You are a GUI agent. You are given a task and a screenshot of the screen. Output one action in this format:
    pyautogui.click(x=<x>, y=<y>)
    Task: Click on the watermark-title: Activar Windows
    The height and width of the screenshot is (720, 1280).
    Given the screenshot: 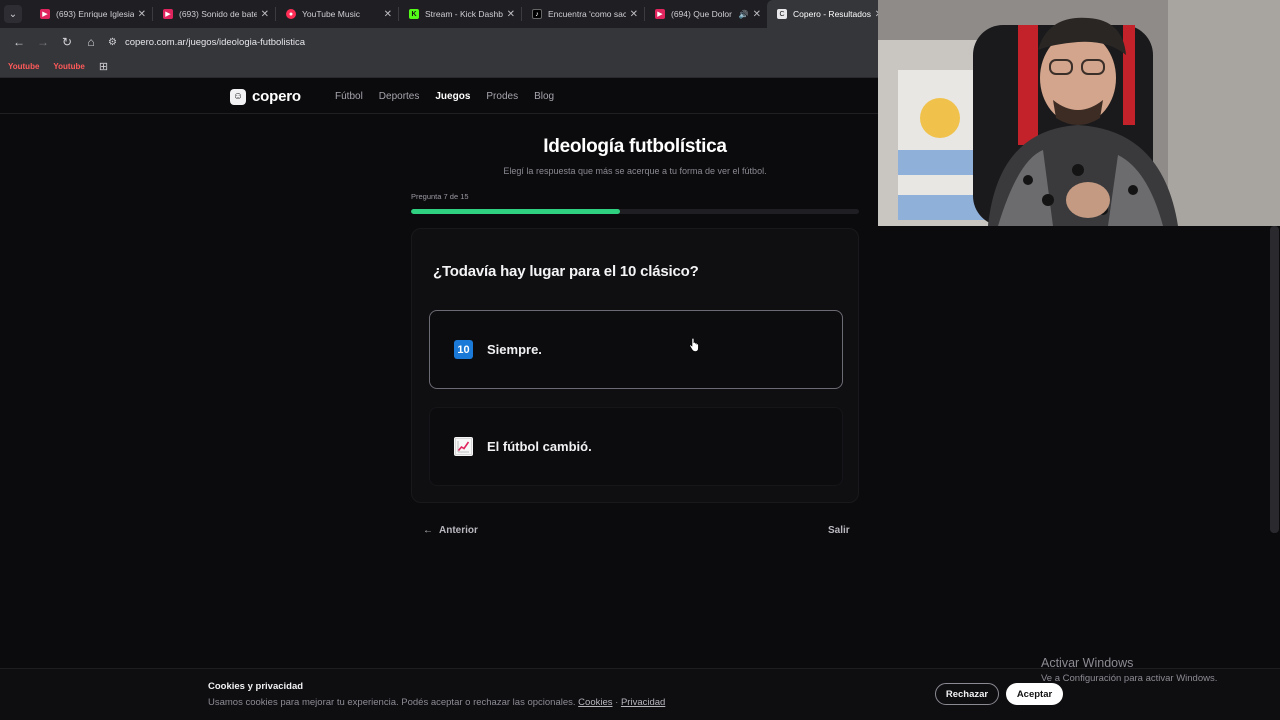 What is the action you would take?
    pyautogui.click(x=1087, y=663)
    